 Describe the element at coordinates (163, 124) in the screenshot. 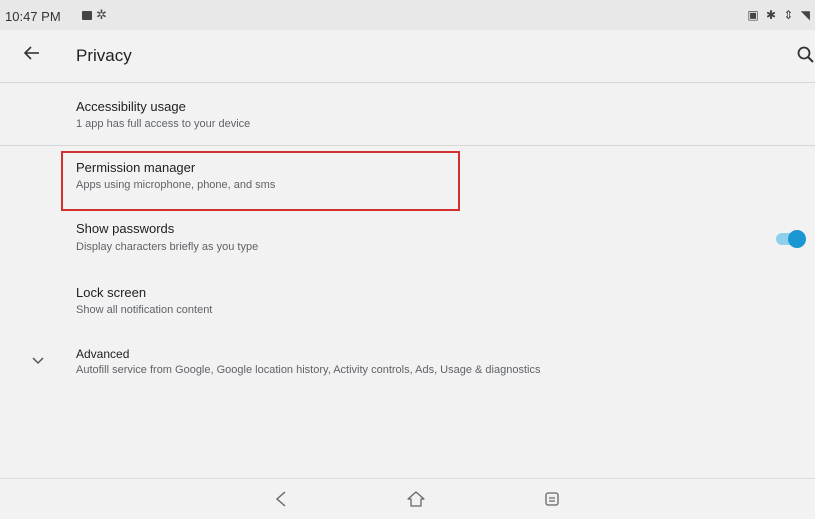

I see `item-summary: 1 app has full access to your device` at that location.